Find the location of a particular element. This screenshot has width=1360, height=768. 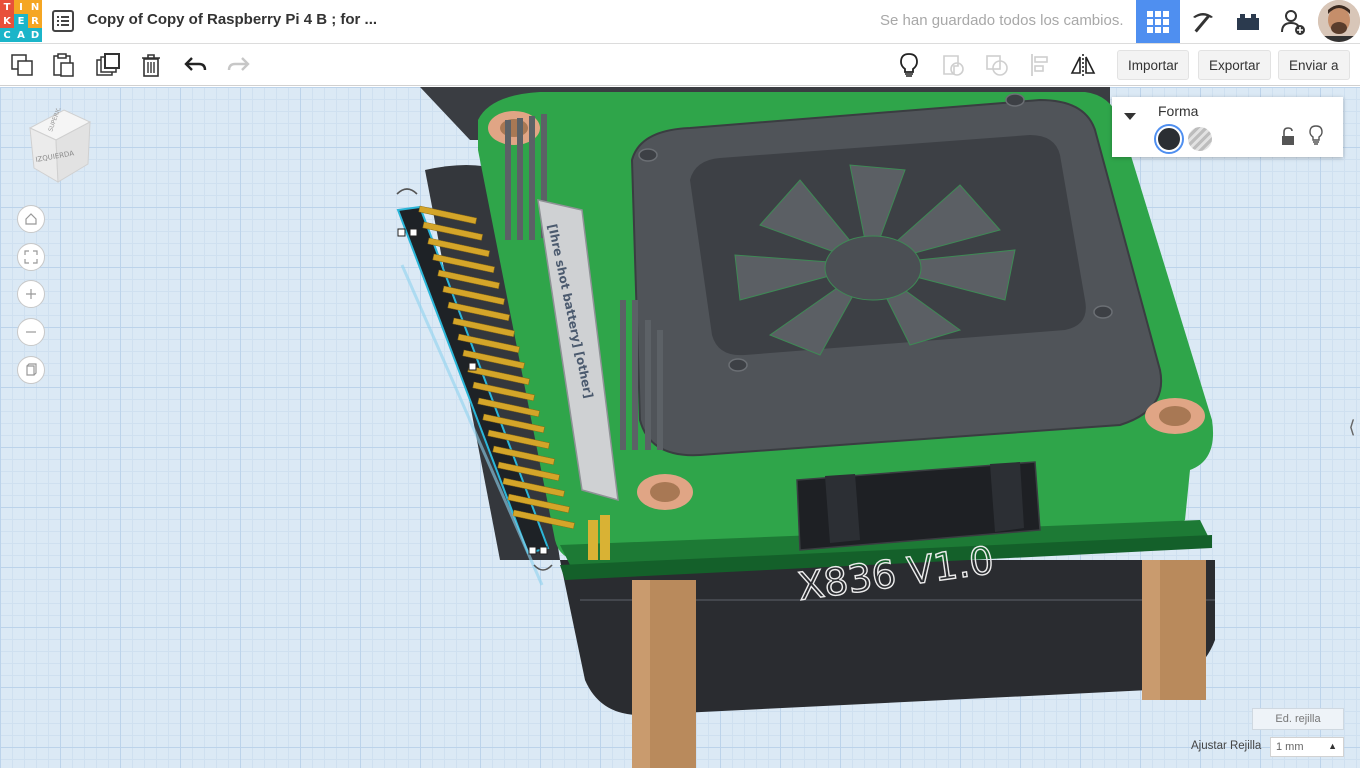

save-status: Se han guardado todos los cambios. is located at coordinates (1002, 20).